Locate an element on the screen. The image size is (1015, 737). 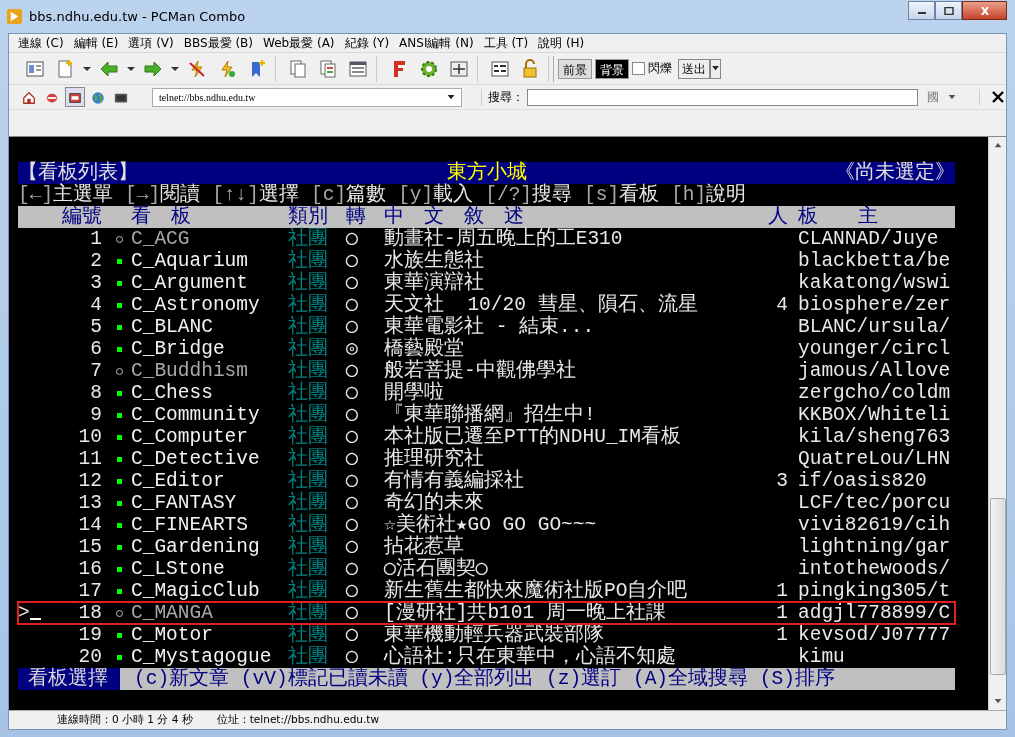
board-description: 奇幻的未來 is located at coordinates (434, 503).